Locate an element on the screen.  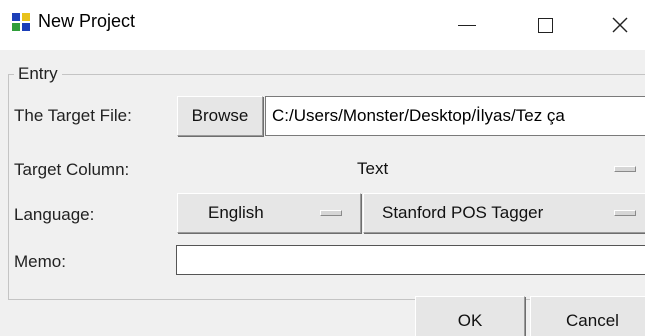
target-column-value: Text is located at coordinates (373, 168).